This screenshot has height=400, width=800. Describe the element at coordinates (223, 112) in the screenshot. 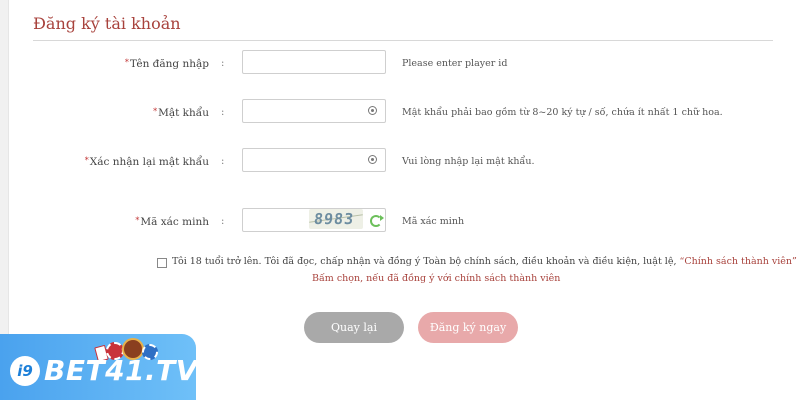

I see `password-colon: :` at that location.